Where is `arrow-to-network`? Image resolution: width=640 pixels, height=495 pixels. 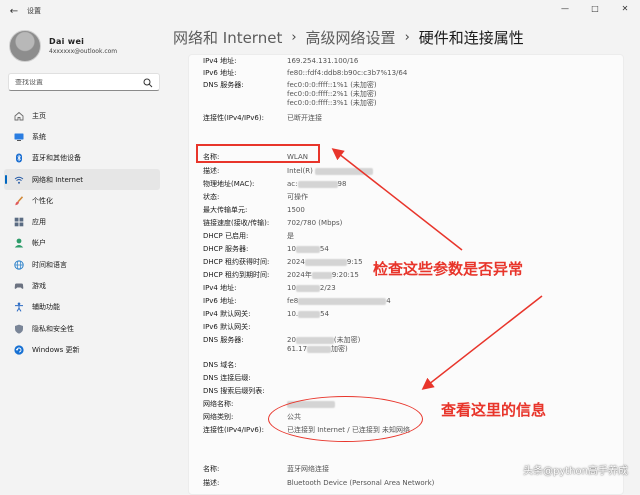
arrow-to-network is located at coordinates (482, 342).